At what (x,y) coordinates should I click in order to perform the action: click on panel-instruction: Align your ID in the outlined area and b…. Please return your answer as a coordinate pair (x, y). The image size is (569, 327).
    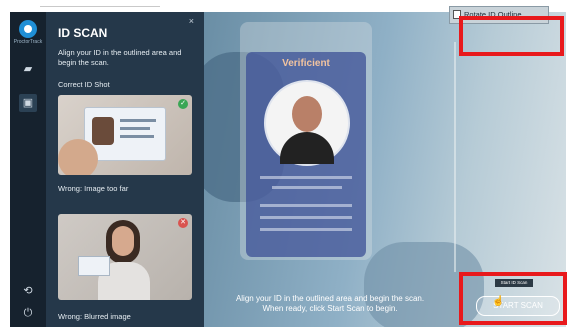
    Looking at the image, I should click on (120, 57).